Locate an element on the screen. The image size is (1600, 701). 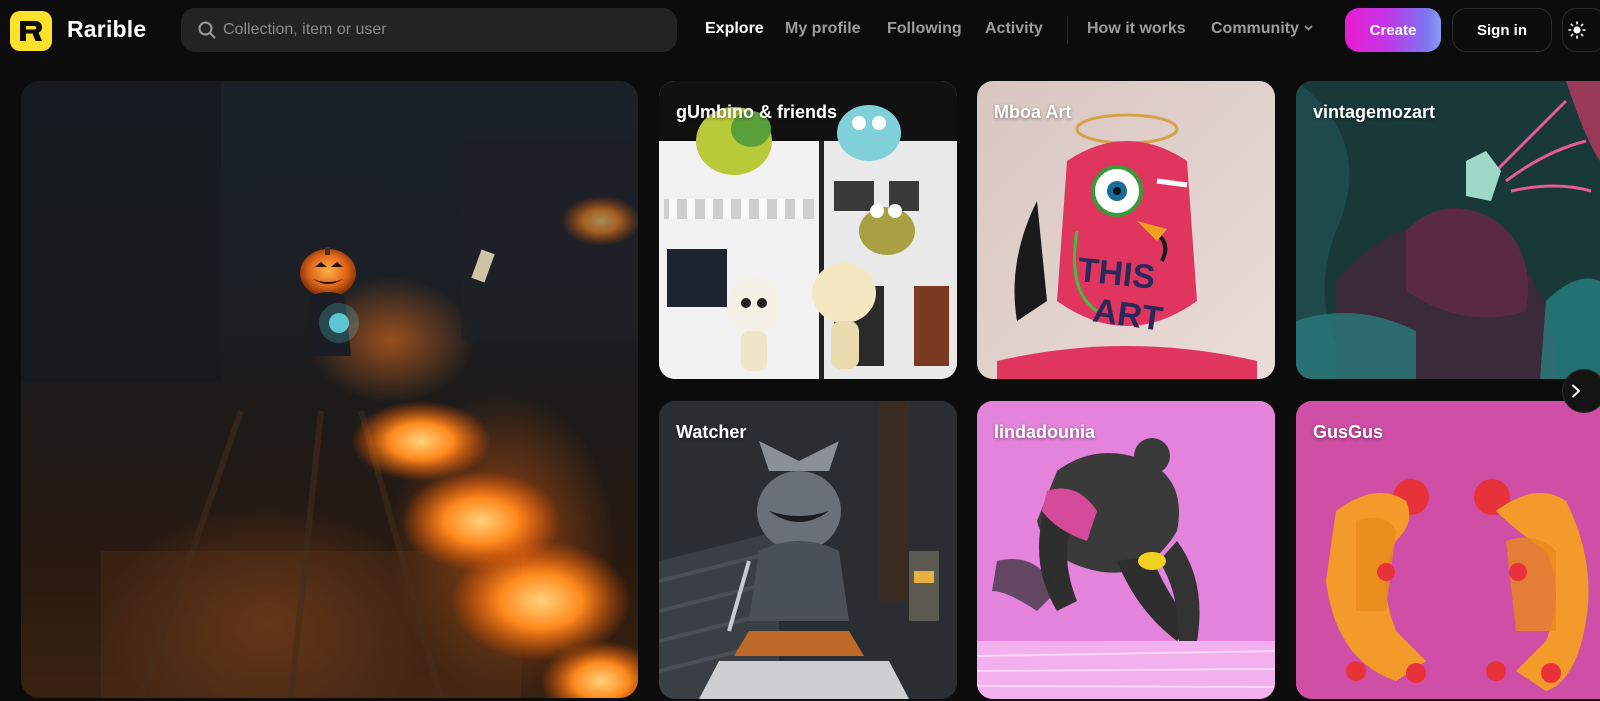
collection-title: lindadounia is located at coordinates (1044, 432).